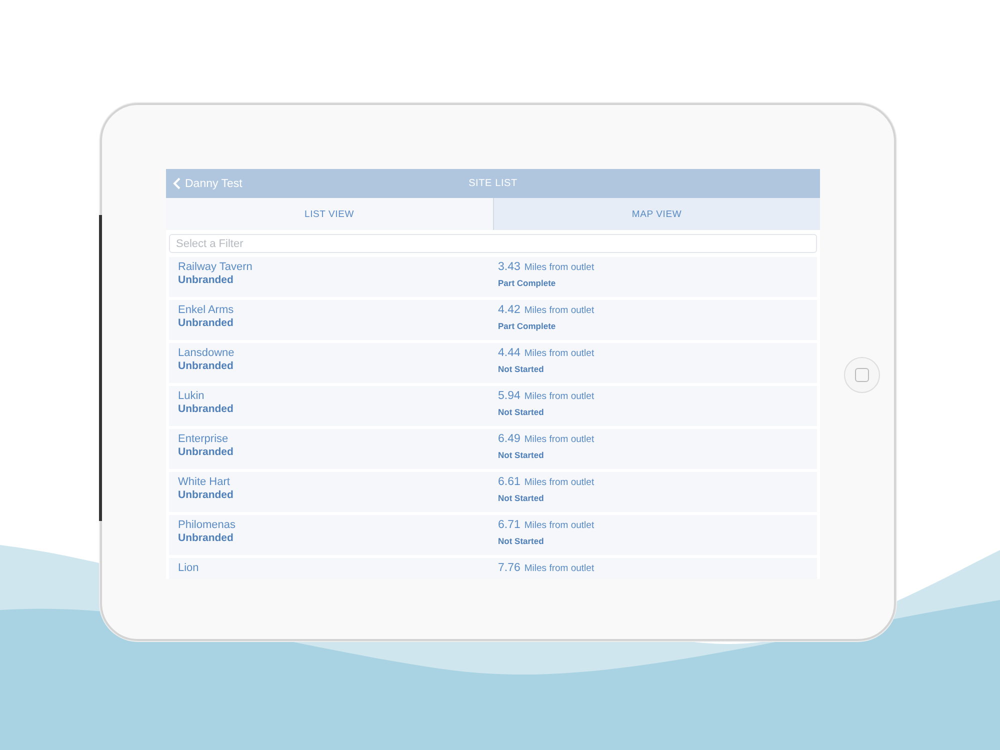  I want to click on site-name: Enterprise, so click(203, 439).